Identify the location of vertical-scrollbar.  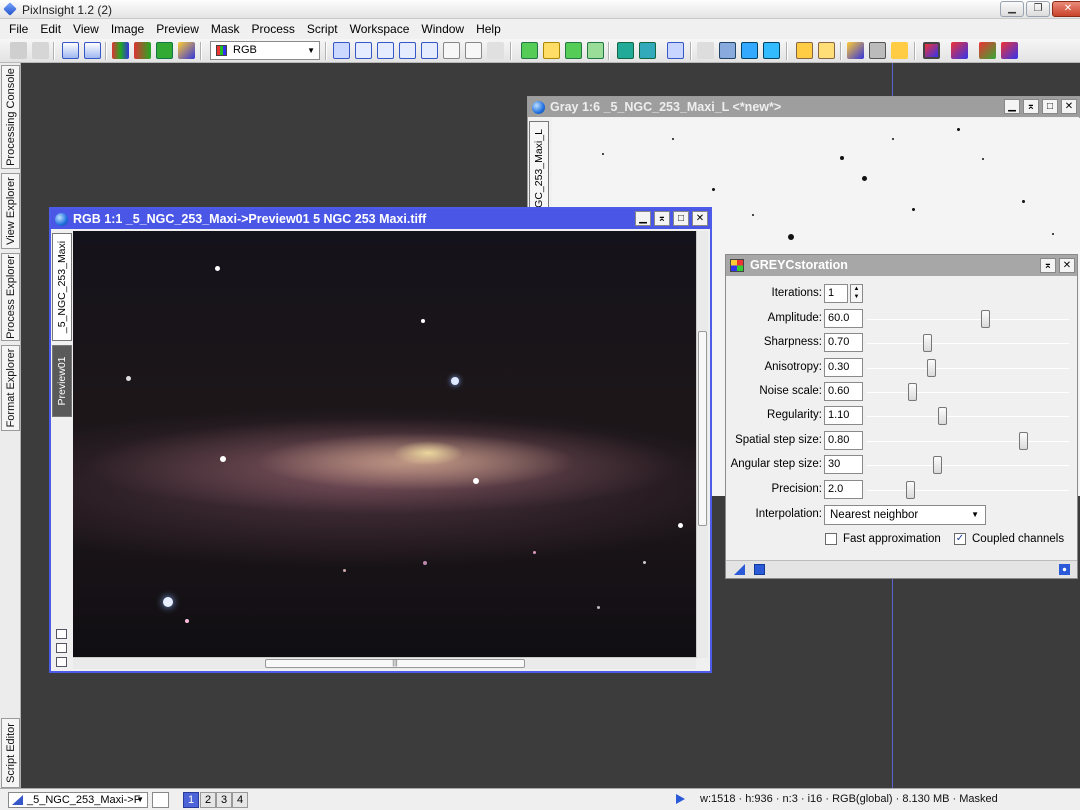
(702, 444).